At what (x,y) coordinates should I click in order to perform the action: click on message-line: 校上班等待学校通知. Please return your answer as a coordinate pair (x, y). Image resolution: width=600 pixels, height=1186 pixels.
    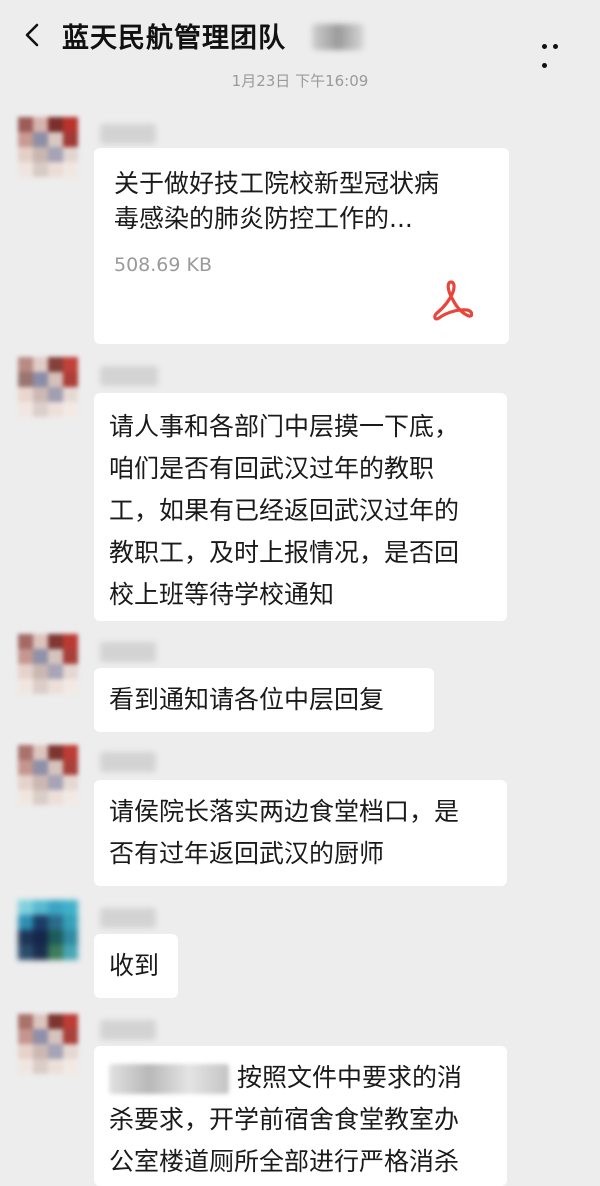
    Looking at the image, I should click on (222, 594).